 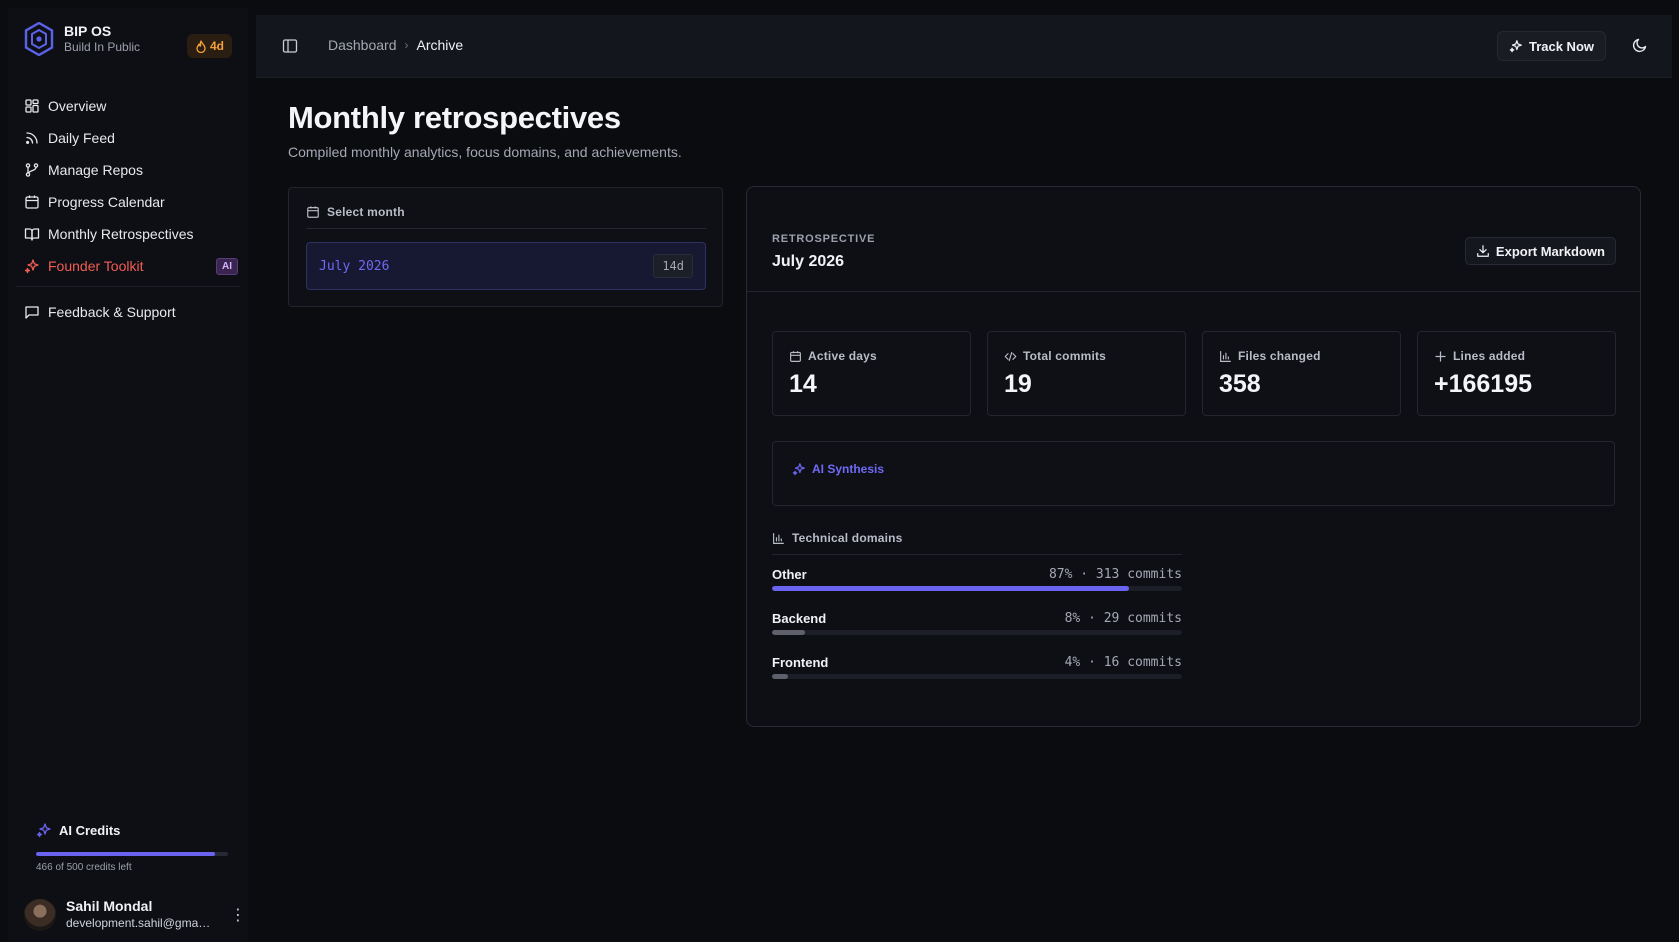 What do you see at coordinates (406, 45) in the screenshot?
I see `chevron-right-icon: ›` at bounding box center [406, 45].